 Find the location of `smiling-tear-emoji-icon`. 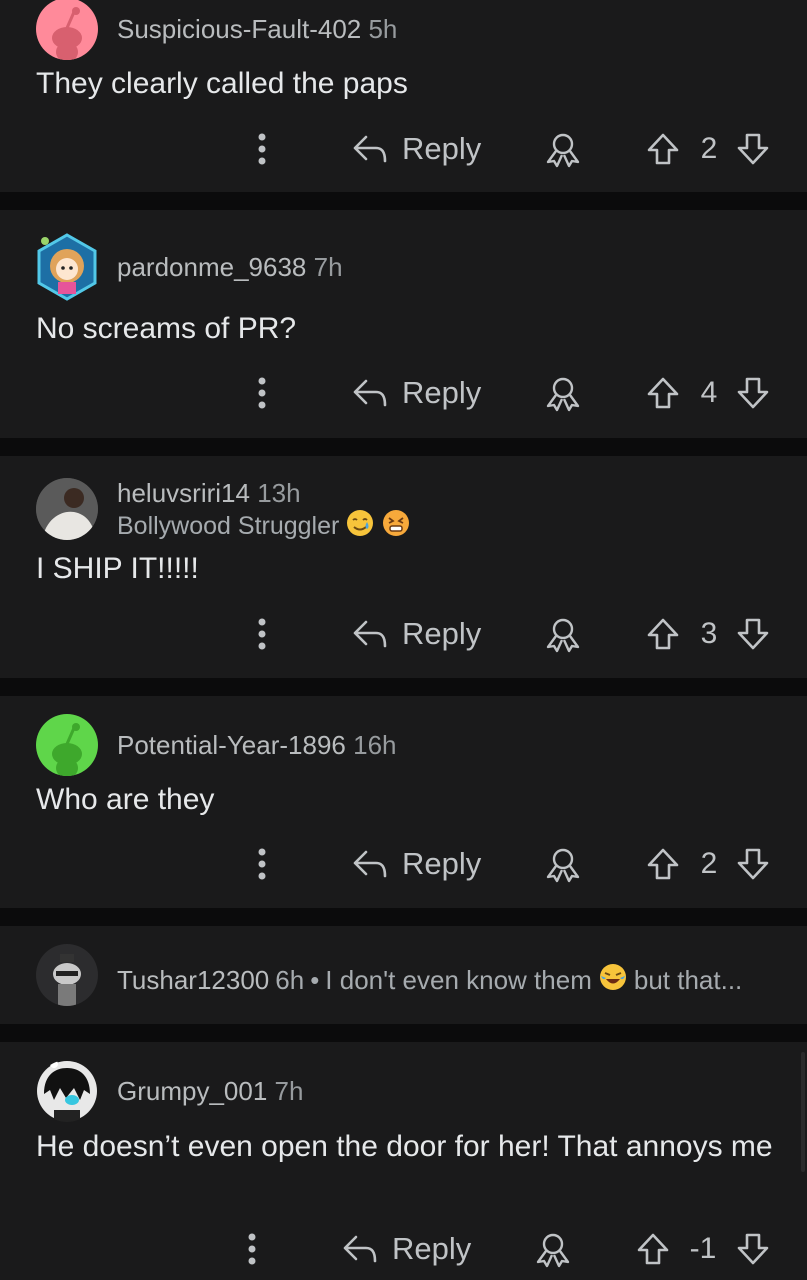

smiling-tear-emoji-icon is located at coordinates (360, 526).